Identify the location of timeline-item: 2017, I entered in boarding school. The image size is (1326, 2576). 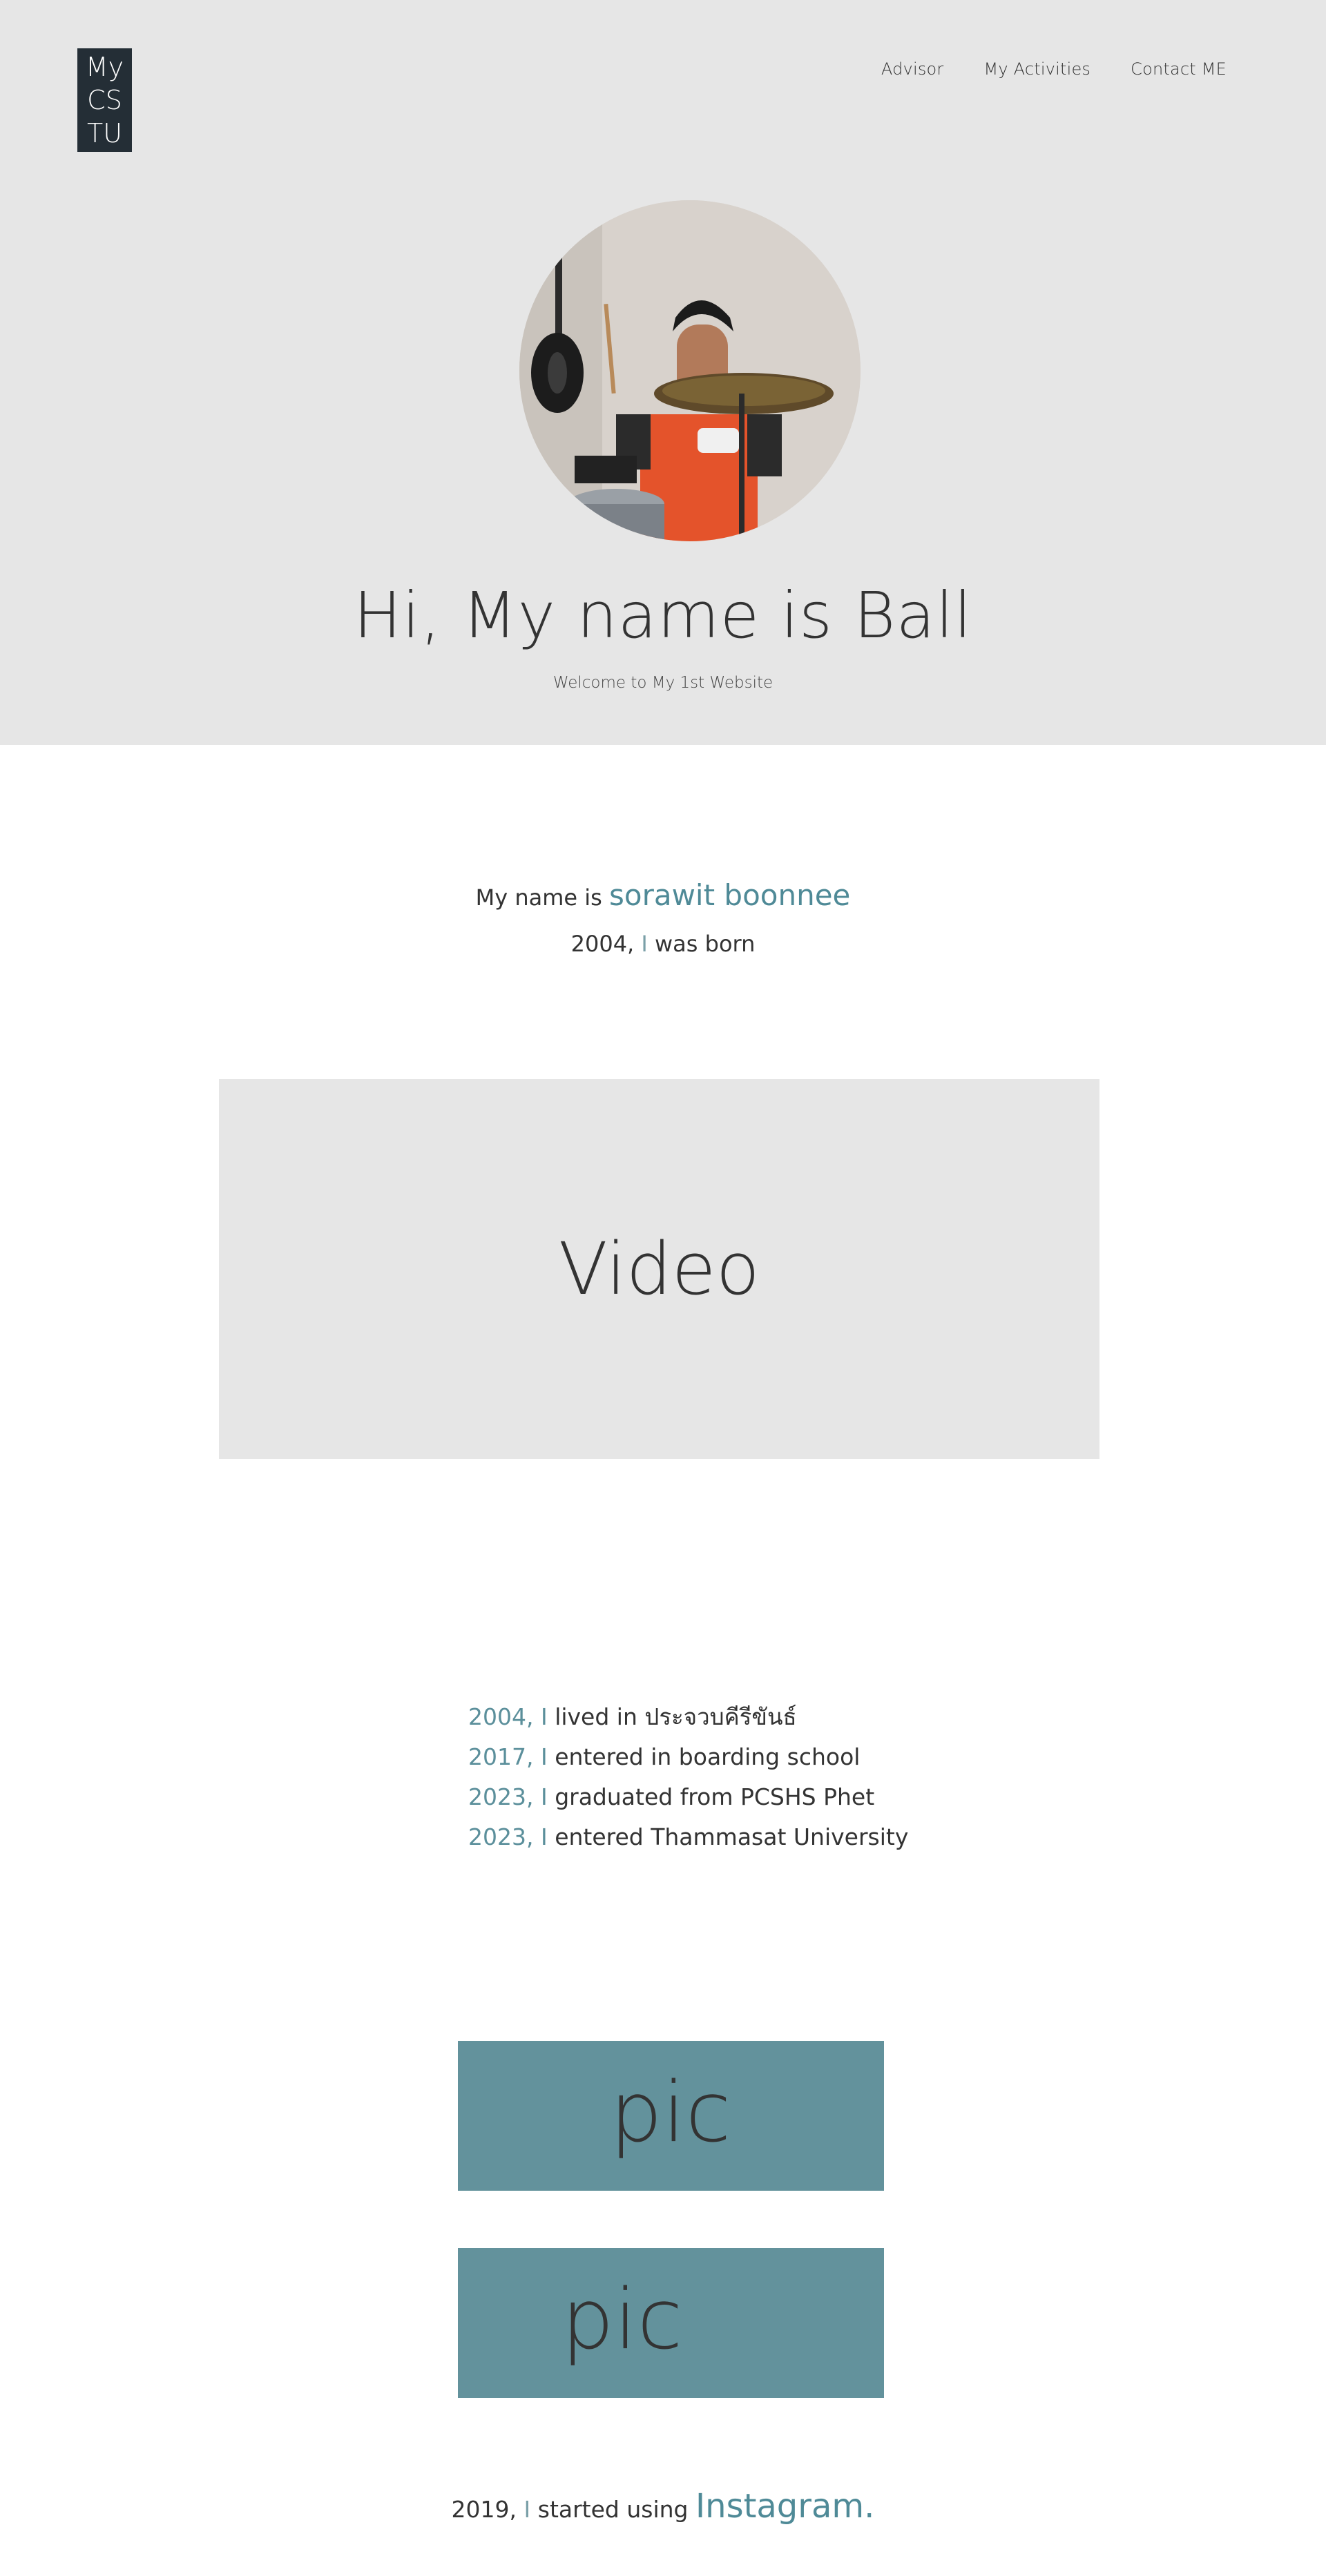
(688, 1757).